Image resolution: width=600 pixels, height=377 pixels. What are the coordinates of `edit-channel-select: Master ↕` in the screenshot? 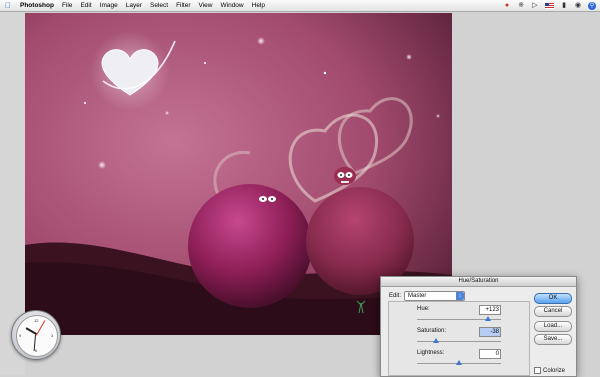 It's located at (435, 296).